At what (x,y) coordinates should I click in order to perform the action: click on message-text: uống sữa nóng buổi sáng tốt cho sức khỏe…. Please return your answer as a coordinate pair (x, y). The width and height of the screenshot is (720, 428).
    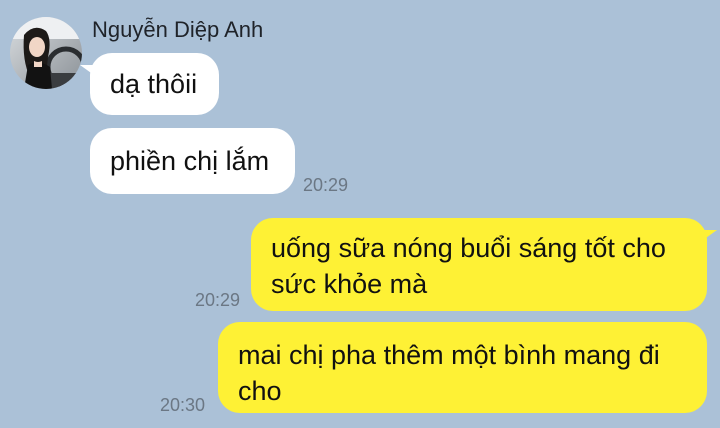
    Looking at the image, I should click on (468, 266).